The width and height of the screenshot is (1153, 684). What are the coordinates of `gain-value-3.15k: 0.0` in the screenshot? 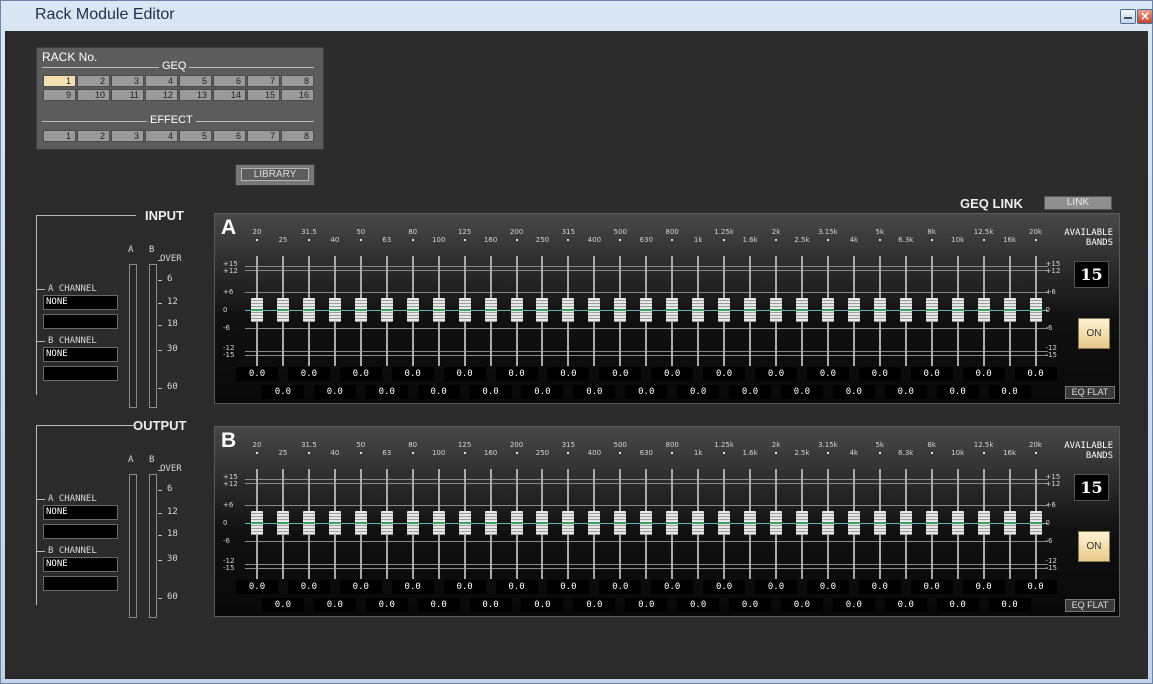 It's located at (827, 587).